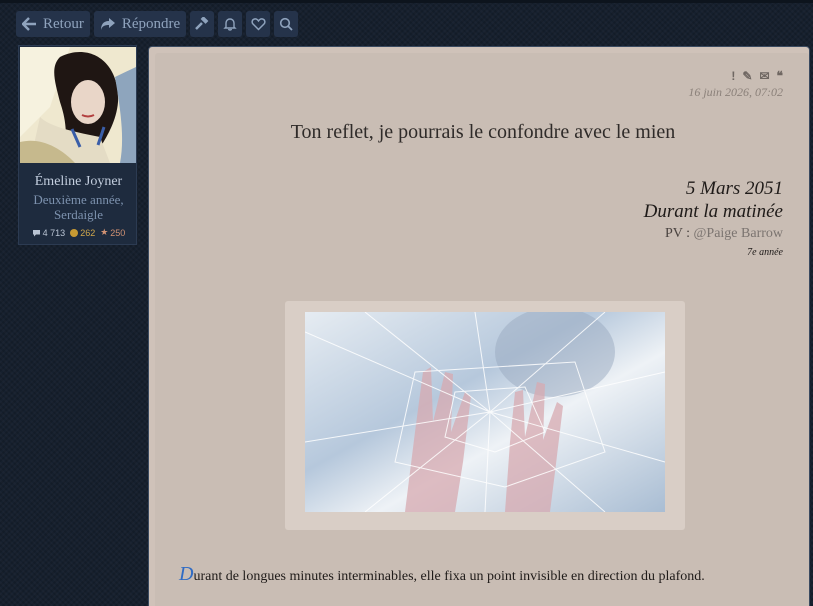  I want to click on post-actions: ! ✎ ✉ ❝, so click(757, 76).